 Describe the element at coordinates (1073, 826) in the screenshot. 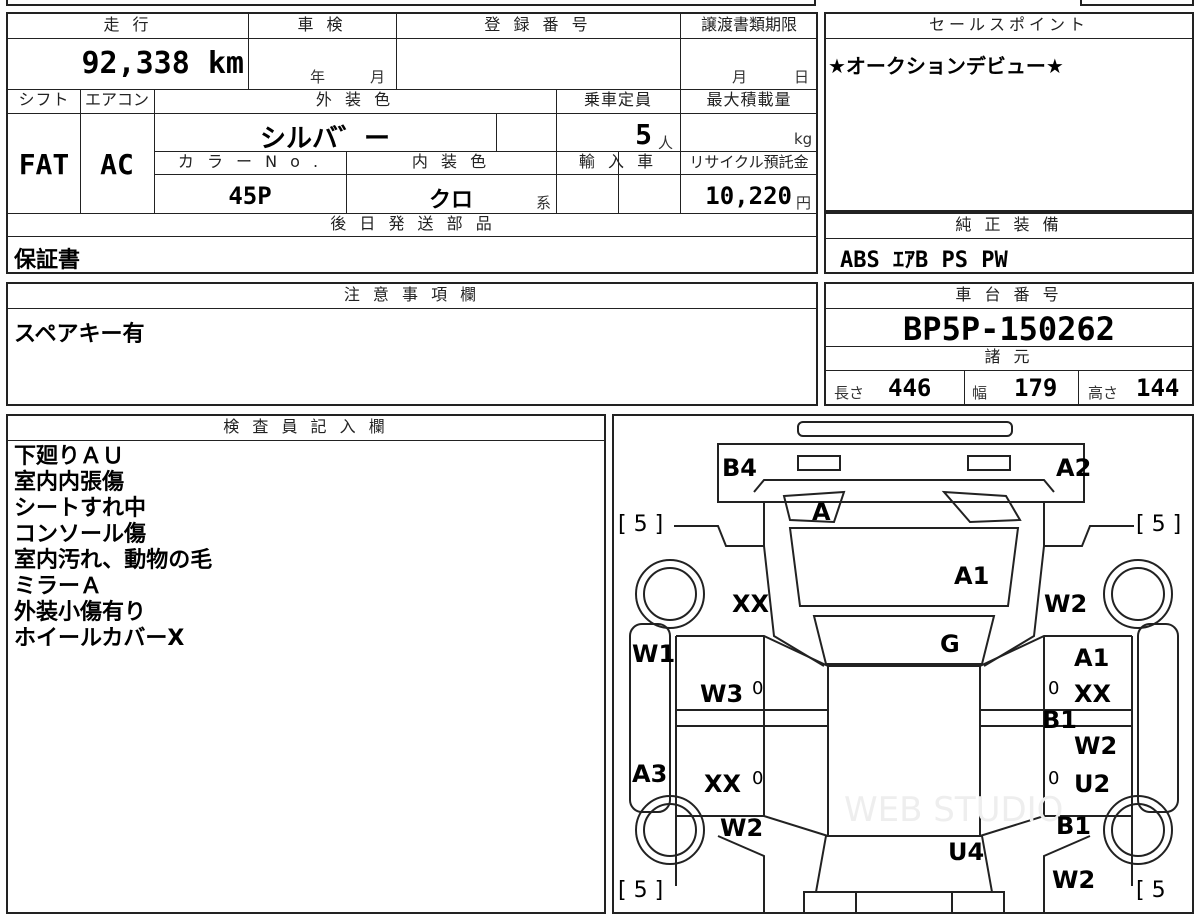

I see `damage-mark-b1-rear: B1` at that location.